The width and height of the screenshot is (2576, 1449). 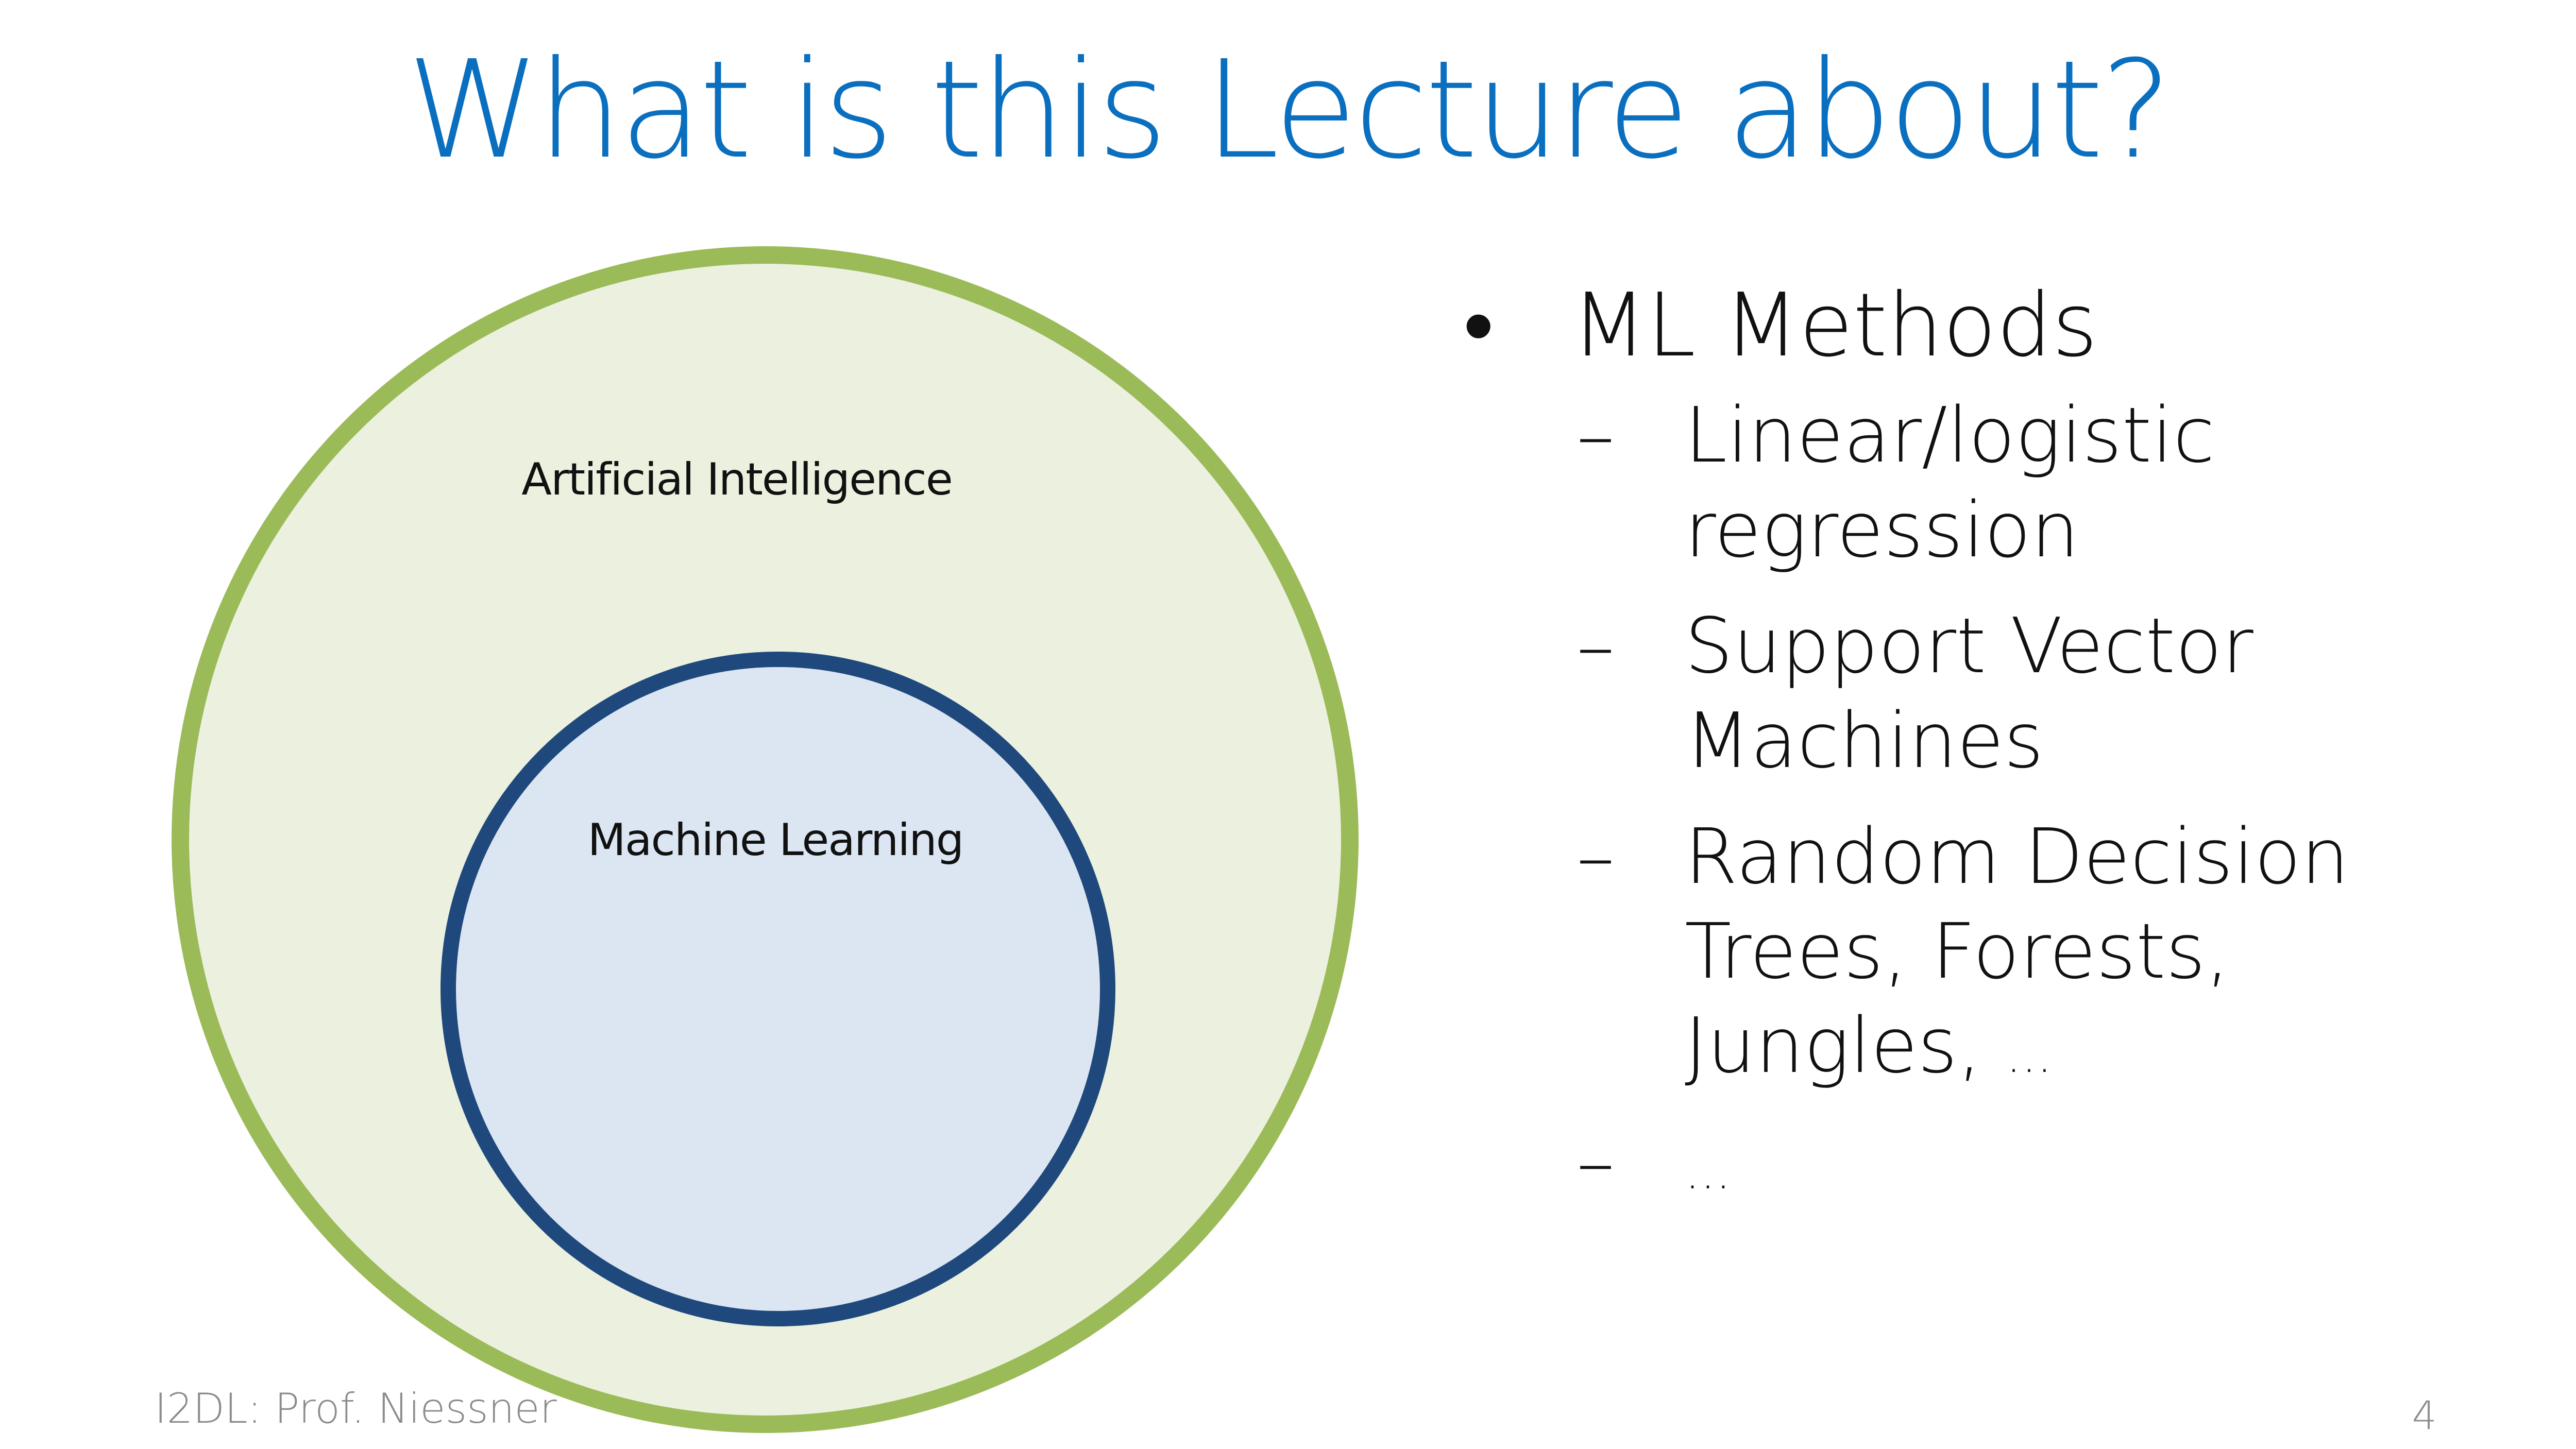 I want to click on ml-circle, so click(x=777, y=989).